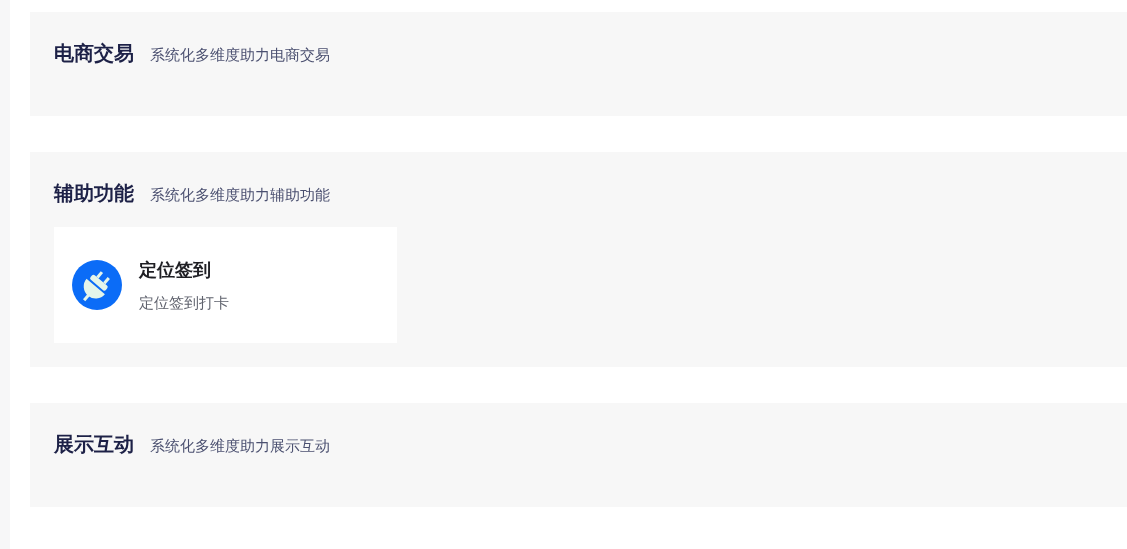 Image resolution: width=1127 pixels, height=549 pixels. Describe the element at coordinates (240, 55) in the screenshot. I see `section-subtitle: 系统化多维度助力电商交易` at that location.